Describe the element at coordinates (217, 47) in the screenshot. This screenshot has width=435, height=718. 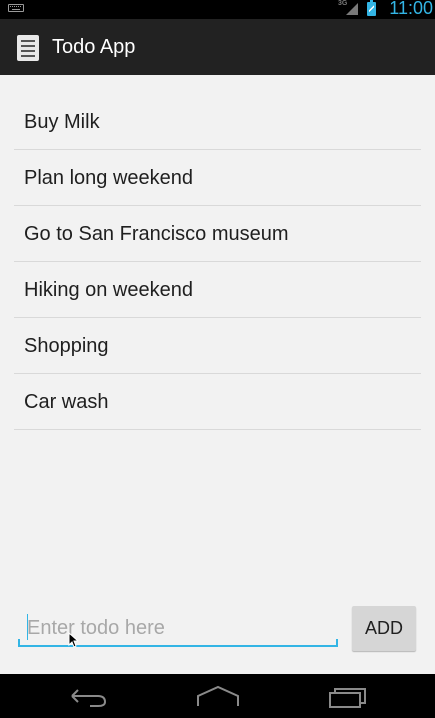
I see `action-bar: Todo App` at that location.